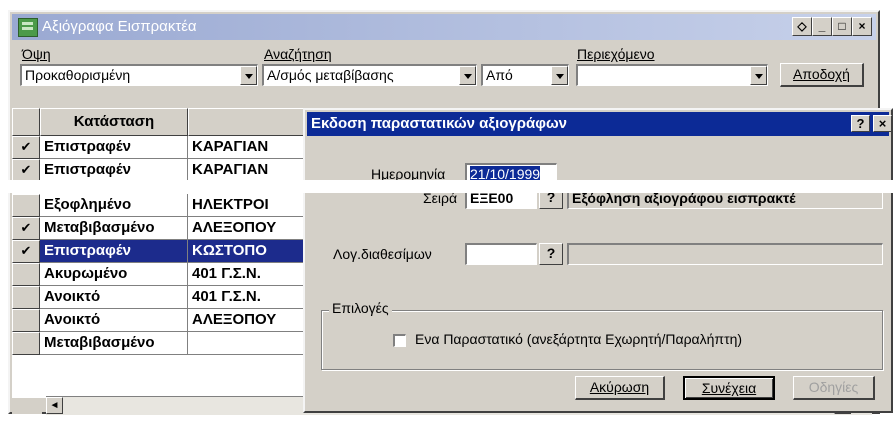  I want to click on accept-button: Αποδοχή, so click(822, 75).